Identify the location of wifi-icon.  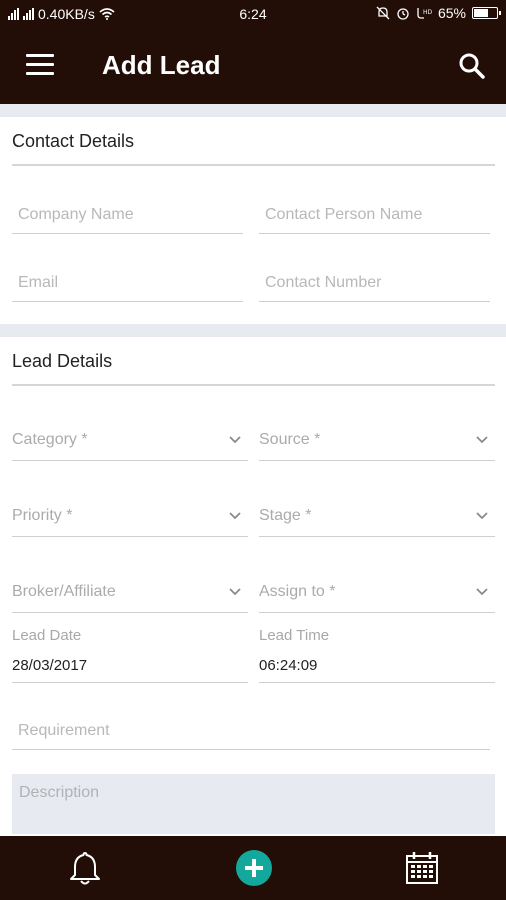
(107, 14).